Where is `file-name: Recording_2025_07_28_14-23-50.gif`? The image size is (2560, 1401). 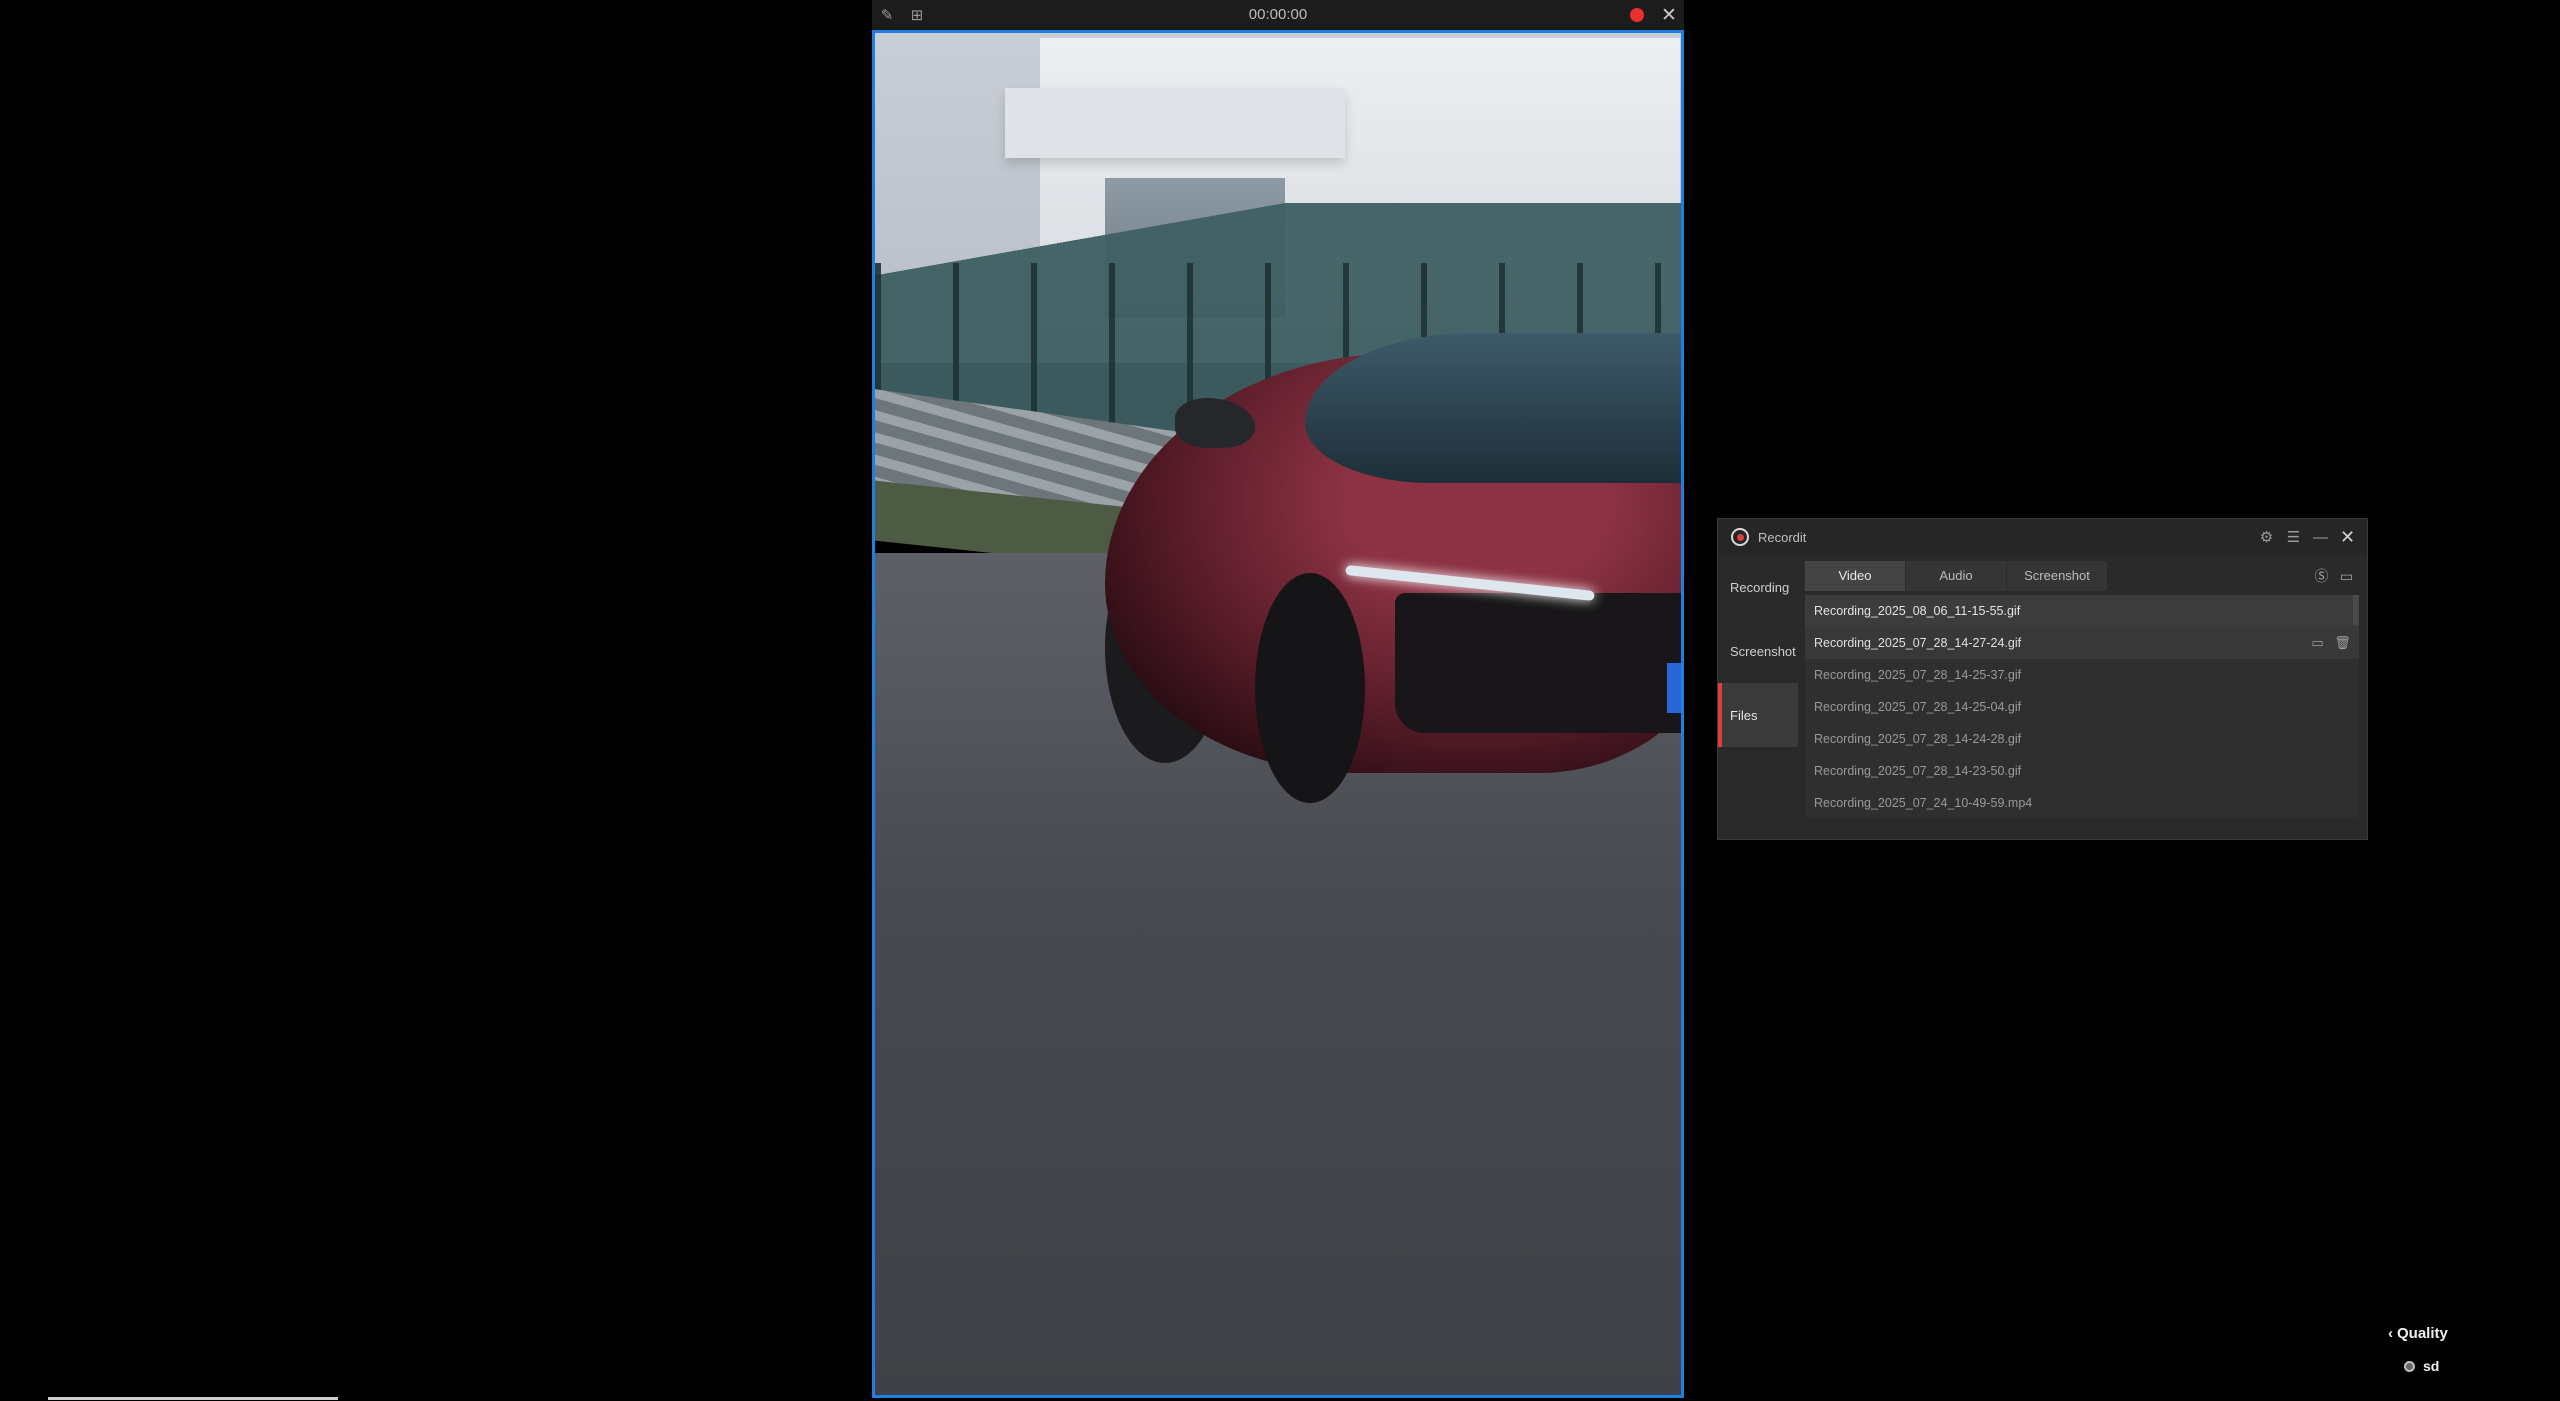 file-name: Recording_2025_07_28_14-23-50.gif is located at coordinates (1918, 771).